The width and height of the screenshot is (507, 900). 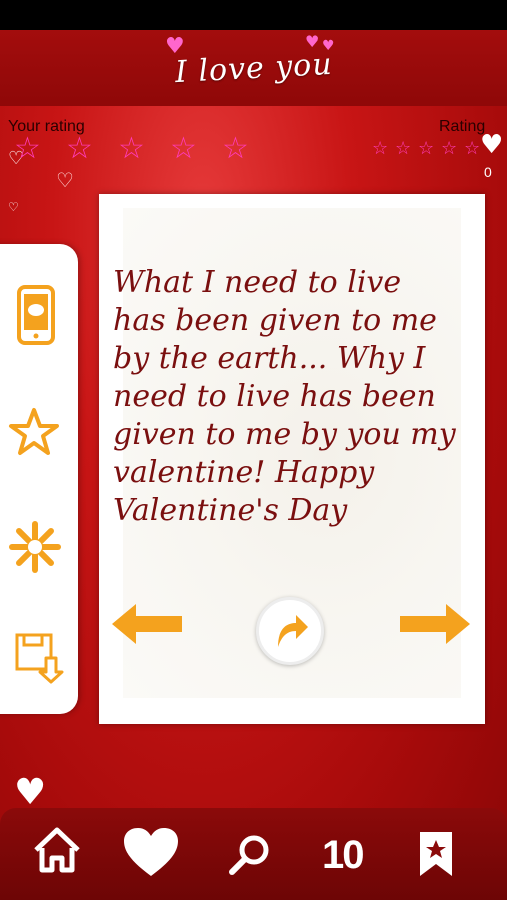 I want to click on sms-share-button, so click(x=36, y=317).